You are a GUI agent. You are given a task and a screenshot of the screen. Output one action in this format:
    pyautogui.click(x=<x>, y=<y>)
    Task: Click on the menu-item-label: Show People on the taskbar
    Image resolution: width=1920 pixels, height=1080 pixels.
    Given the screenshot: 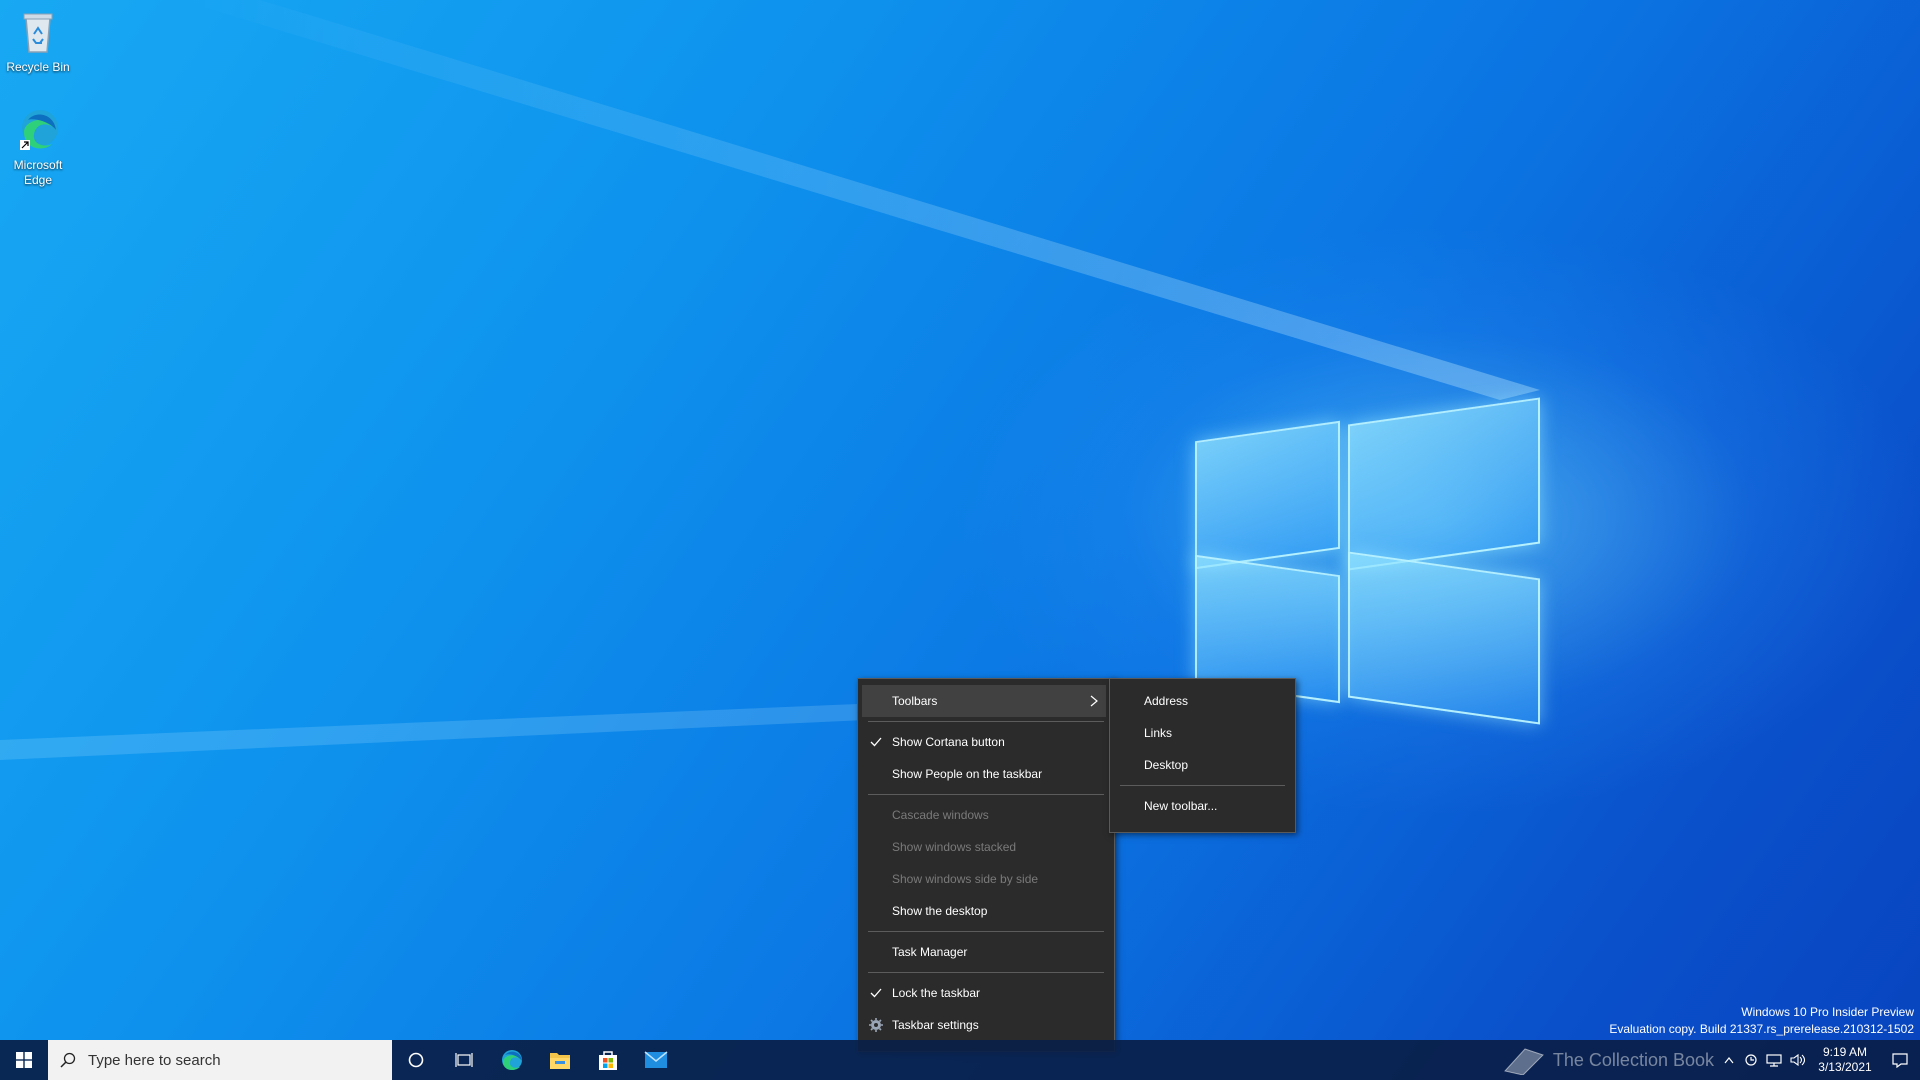 What is the action you would take?
    pyautogui.click(x=967, y=774)
    